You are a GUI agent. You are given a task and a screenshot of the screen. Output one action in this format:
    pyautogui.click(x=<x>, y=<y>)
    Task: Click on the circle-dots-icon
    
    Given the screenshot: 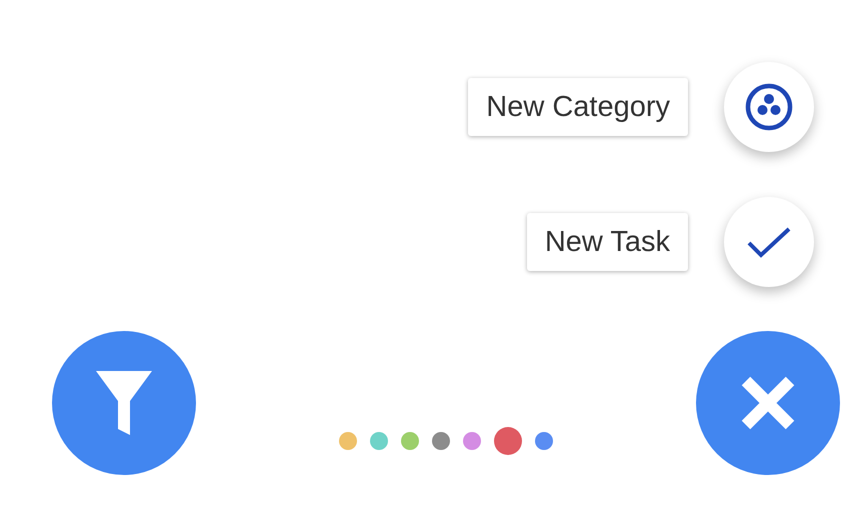 What is the action you would take?
    pyautogui.click(x=769, y=107)
    